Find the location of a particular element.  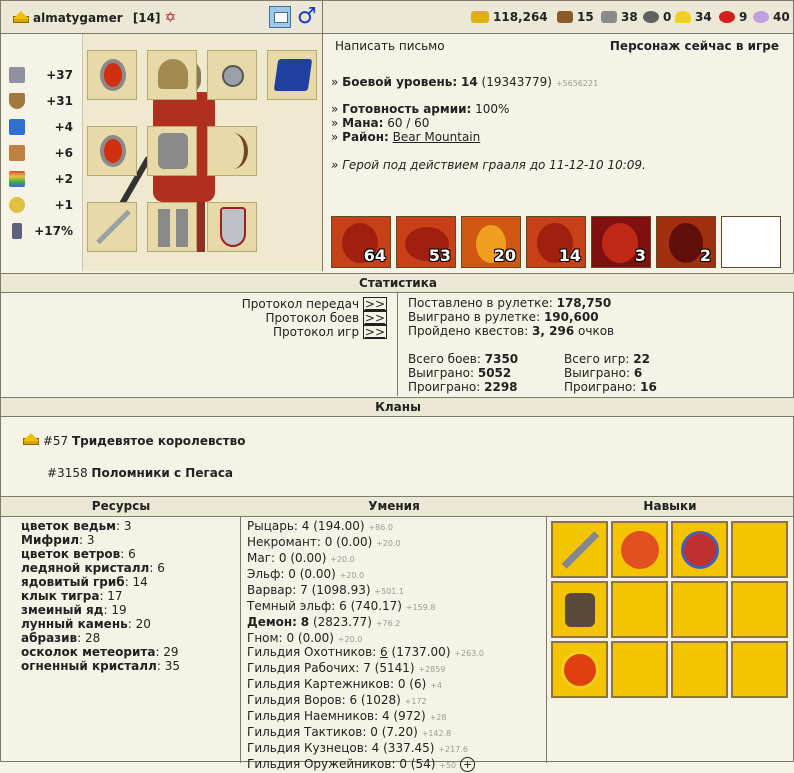

expand-guilds-button: + is located at coordinates (467, 764).